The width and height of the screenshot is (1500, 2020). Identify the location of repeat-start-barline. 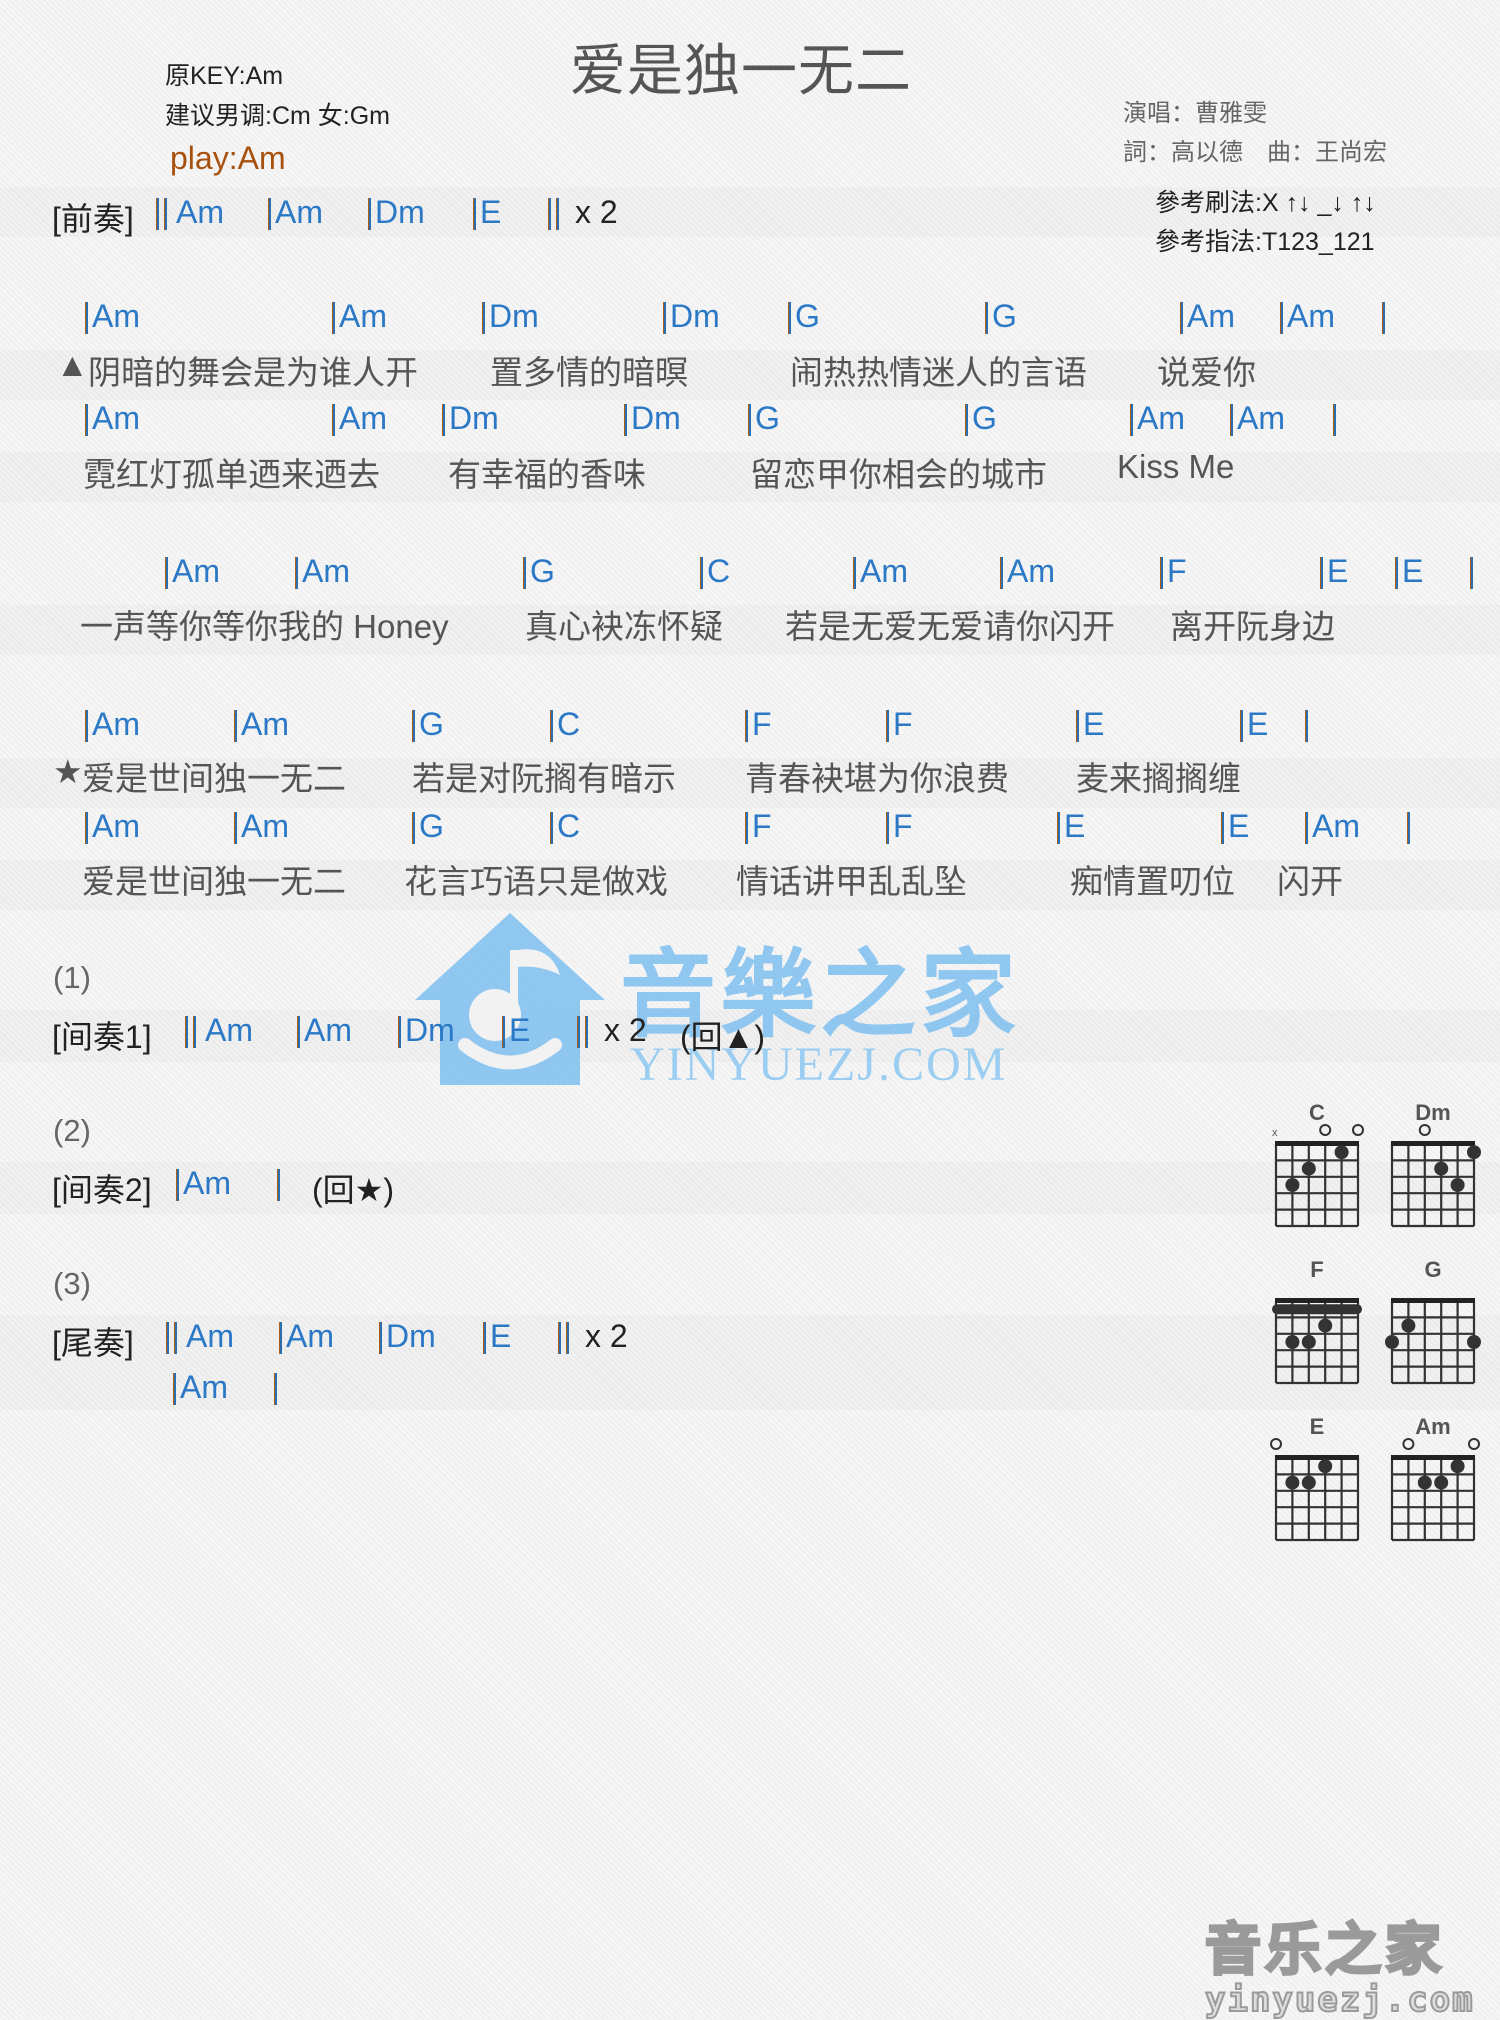
(172, 1338).